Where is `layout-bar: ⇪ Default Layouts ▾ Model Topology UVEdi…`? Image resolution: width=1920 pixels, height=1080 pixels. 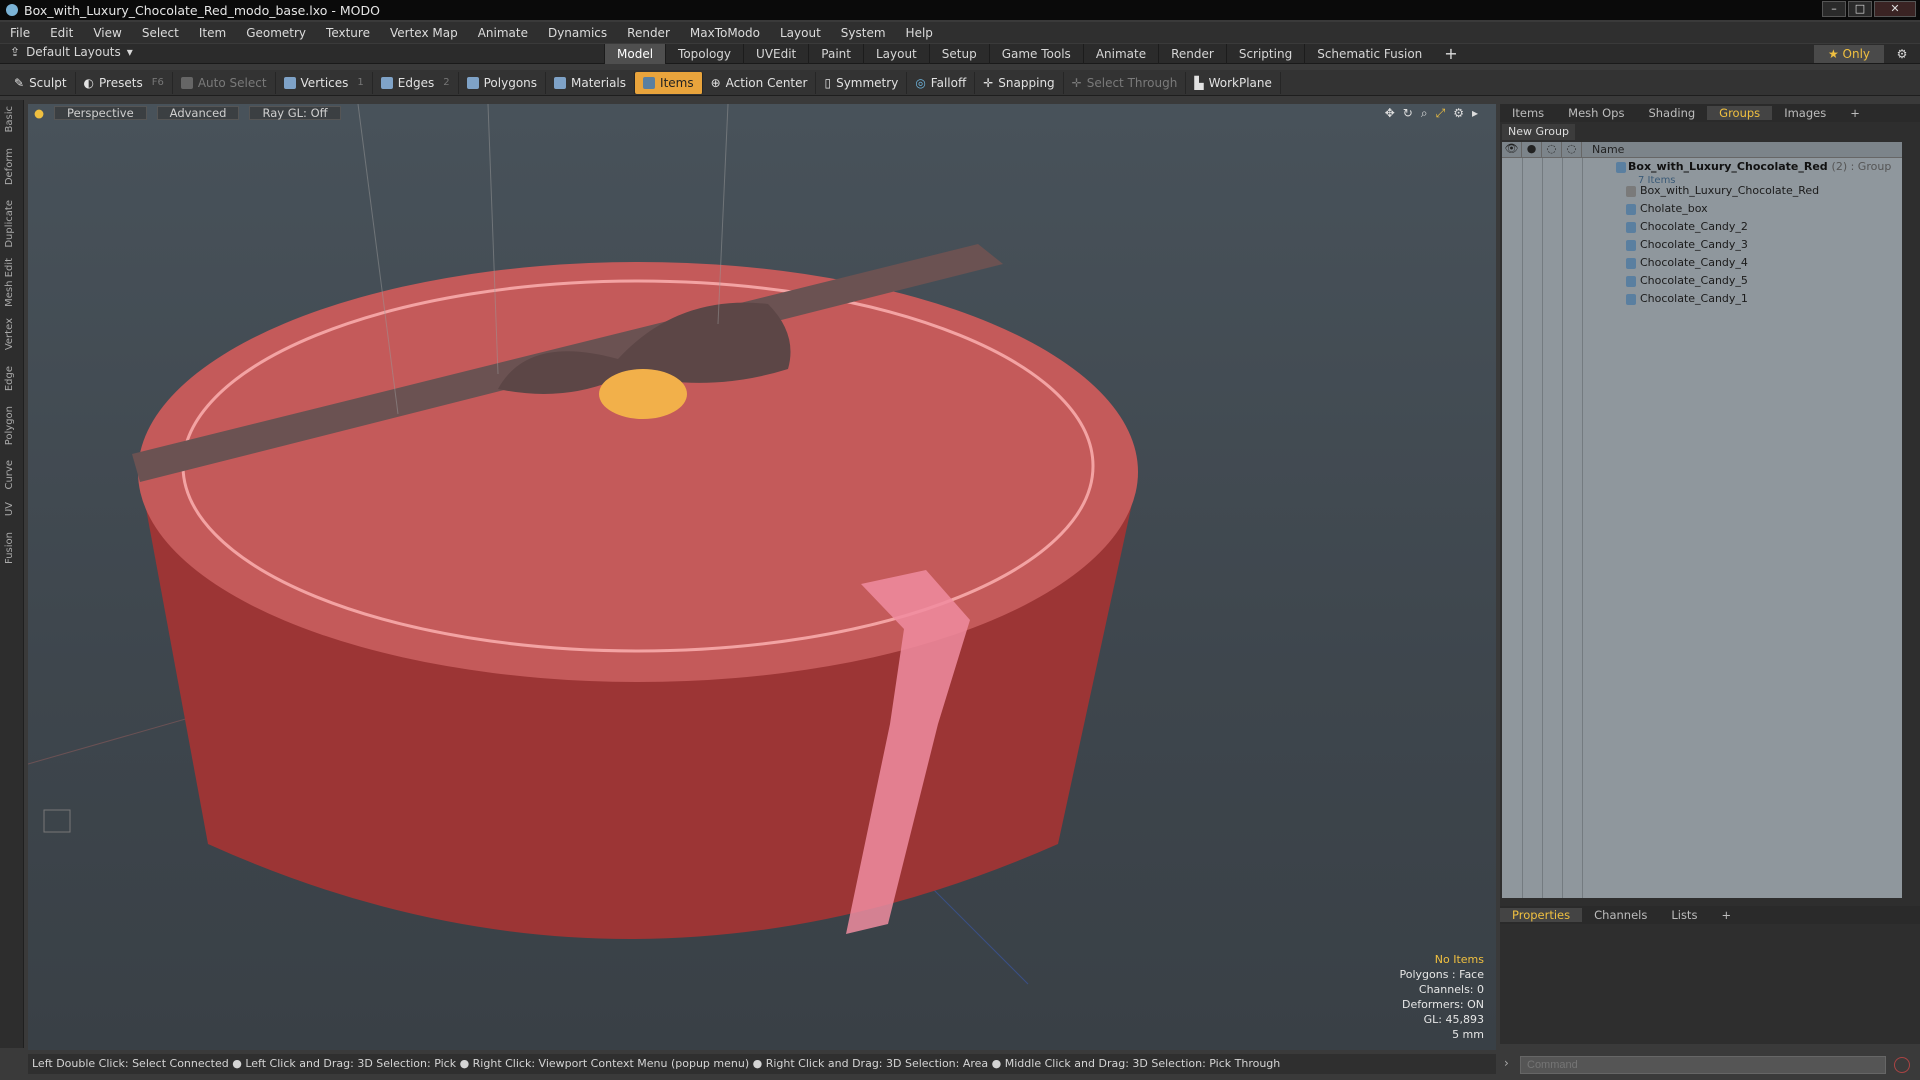 layout-bar: ⇪ Default Layouts ▾ Model Topology UVEdi… is located at coordinates (960, 54).